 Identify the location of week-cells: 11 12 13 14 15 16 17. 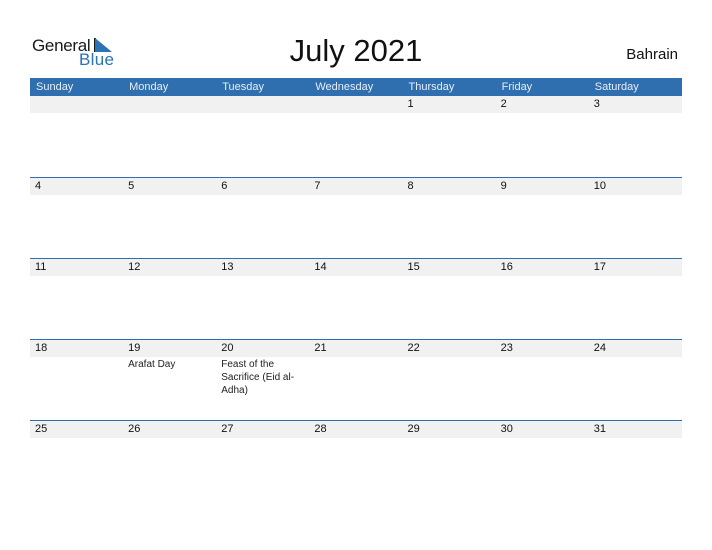
(356, 299).